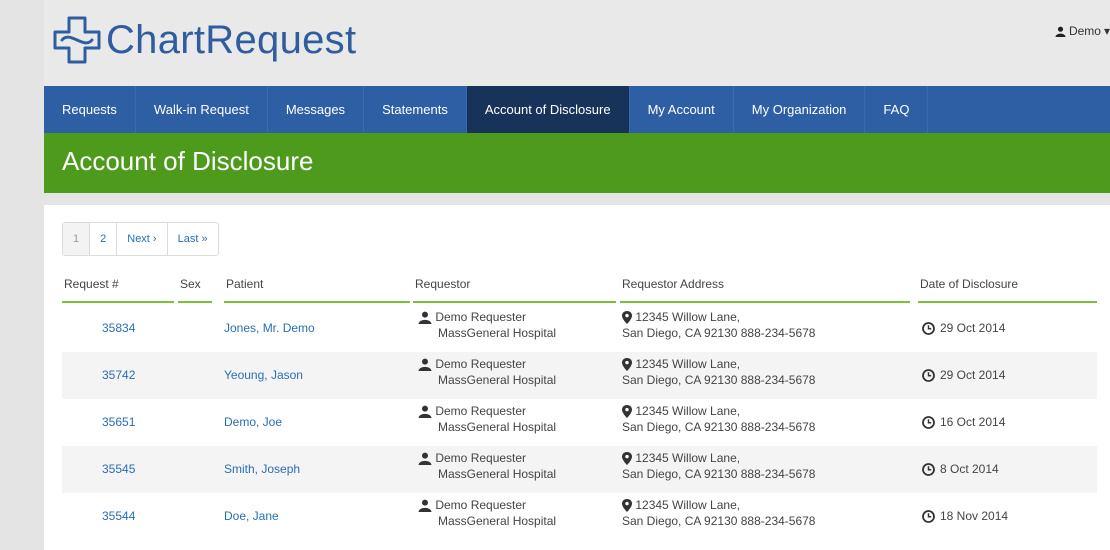  What do you see at coordinates (77, 239) in the screenshot?
I see `page-1-link: 1` at bounding box center [77, 239].